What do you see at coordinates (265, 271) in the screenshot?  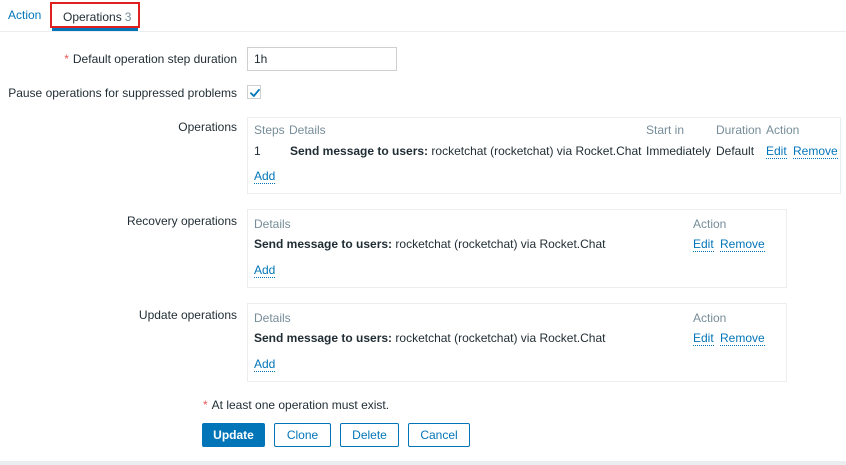 I see `add-recovery-operation-link: Add` at bounding box center [265, 271].